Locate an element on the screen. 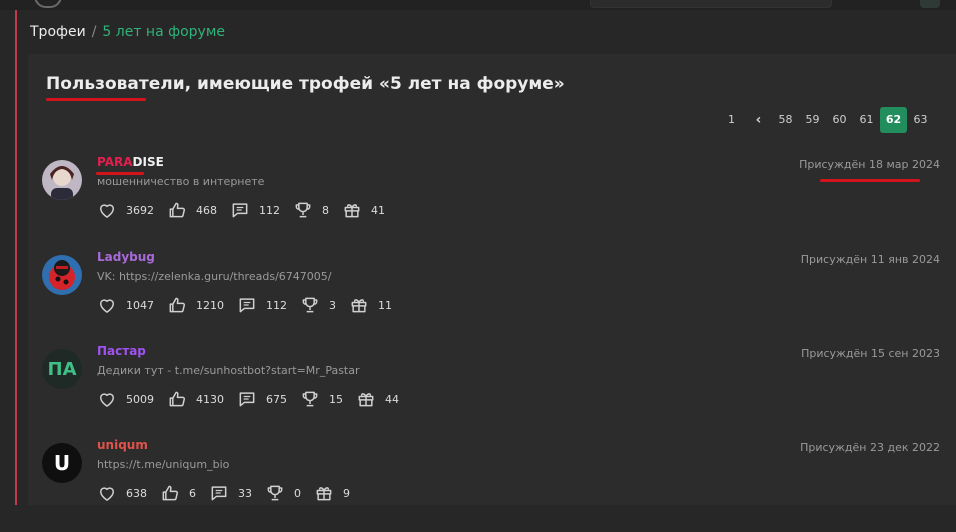 This screenshot has width=956, height=532. trophies-count: 15 is located at coordinates (336, 399).